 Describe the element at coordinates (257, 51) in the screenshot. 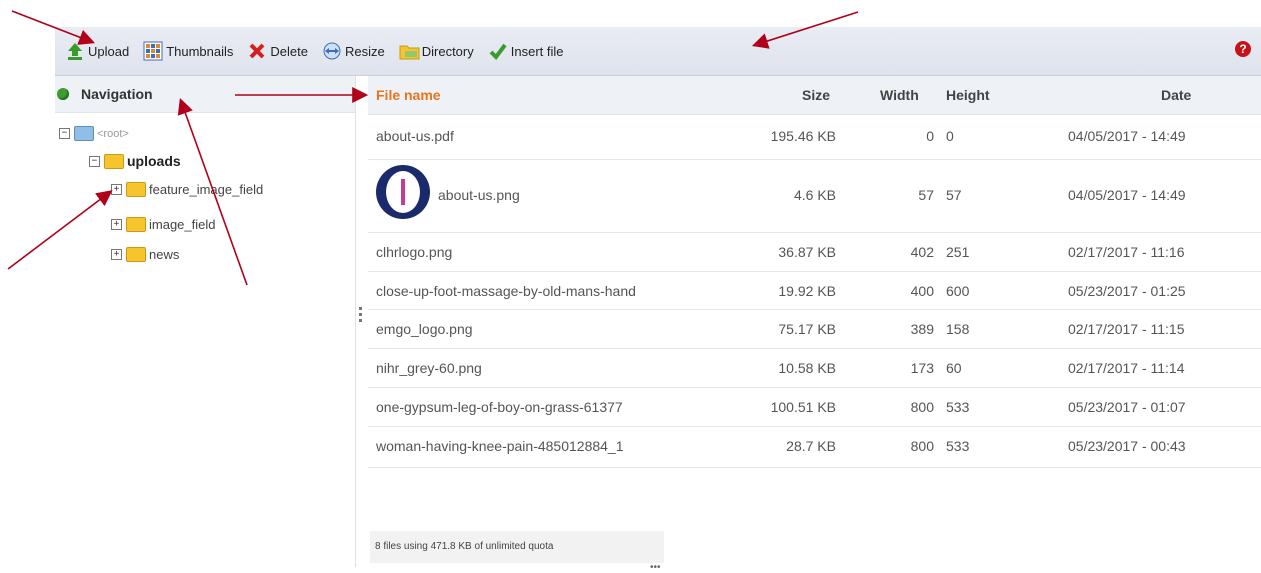

I see `delete-x-icon` at that location.